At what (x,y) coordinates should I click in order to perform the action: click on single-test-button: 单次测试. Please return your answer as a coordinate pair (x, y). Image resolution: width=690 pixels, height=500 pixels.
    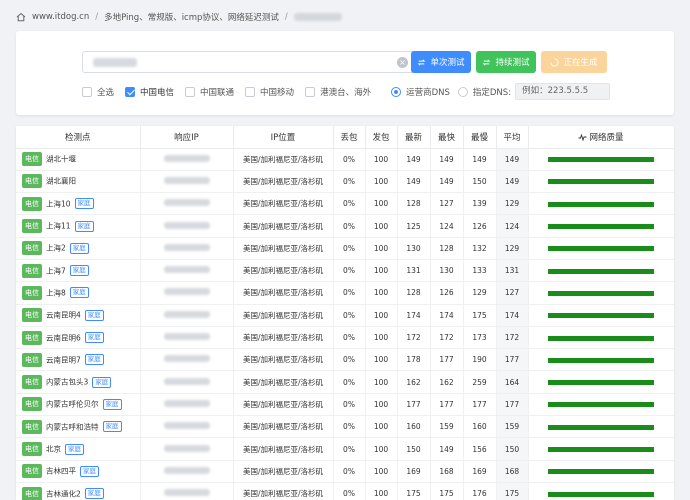
    Looking at the image, I should click on (441, 62).